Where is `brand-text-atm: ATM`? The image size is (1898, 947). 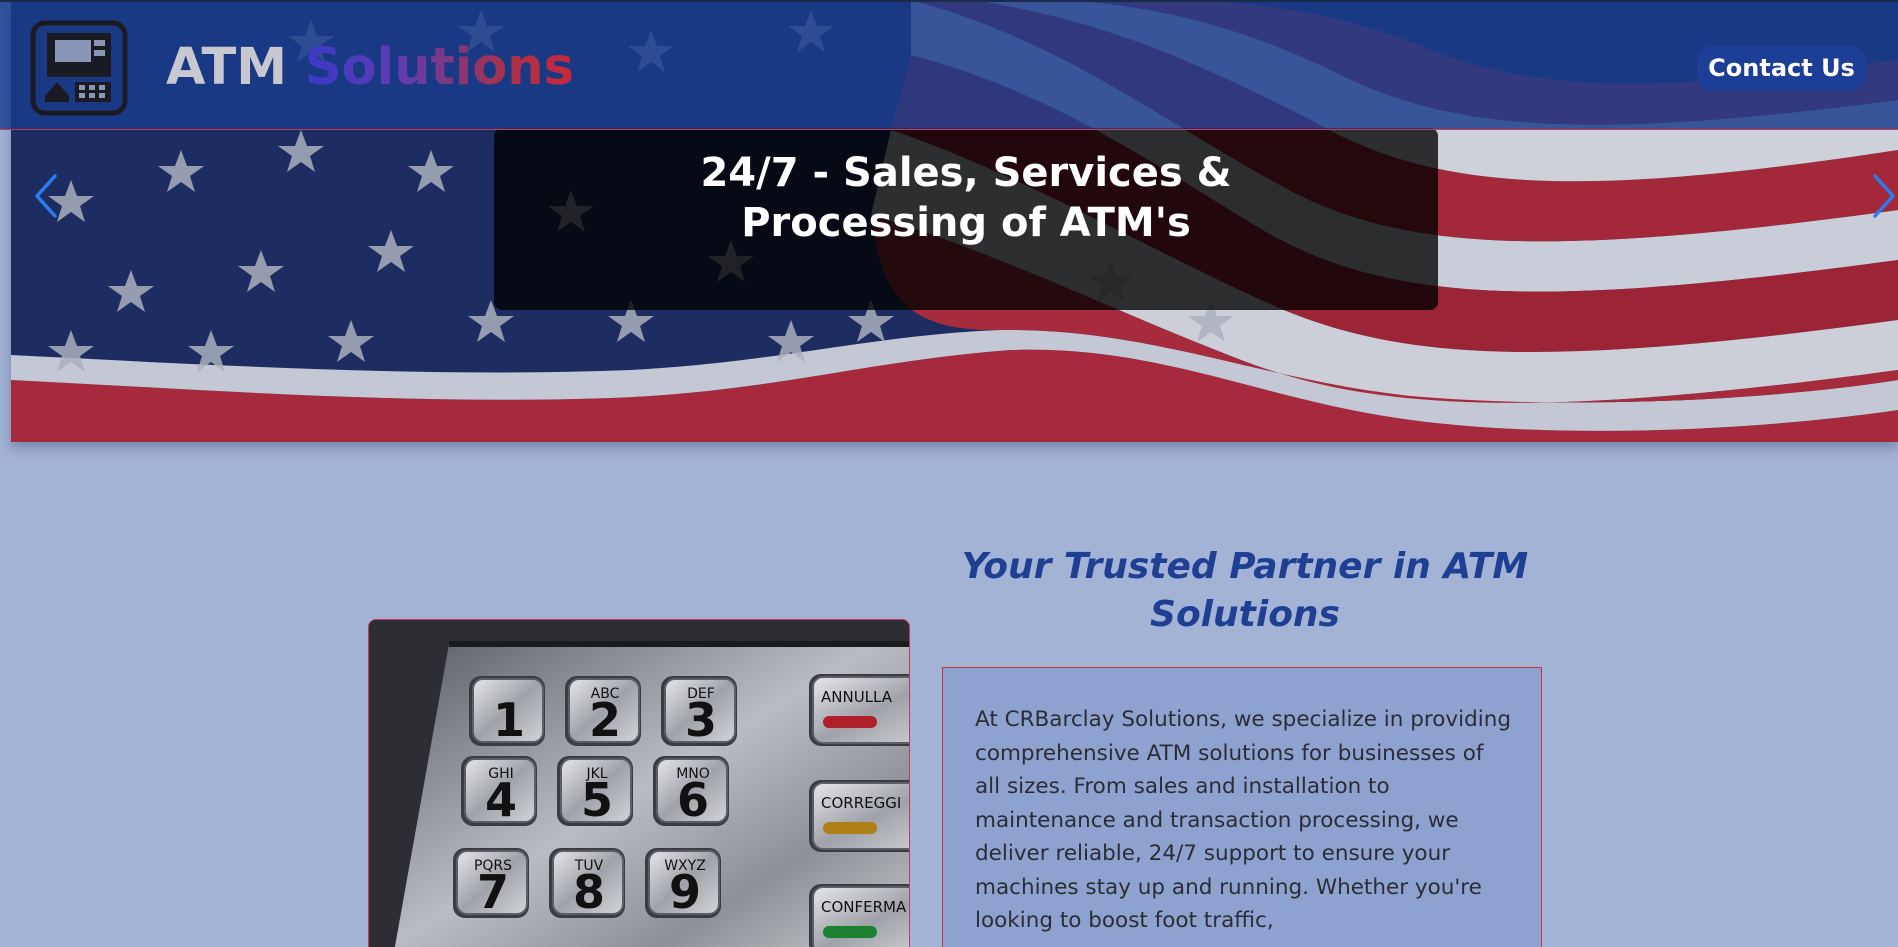
brand-text-atm: ATM is located at coordinates (235, 67).